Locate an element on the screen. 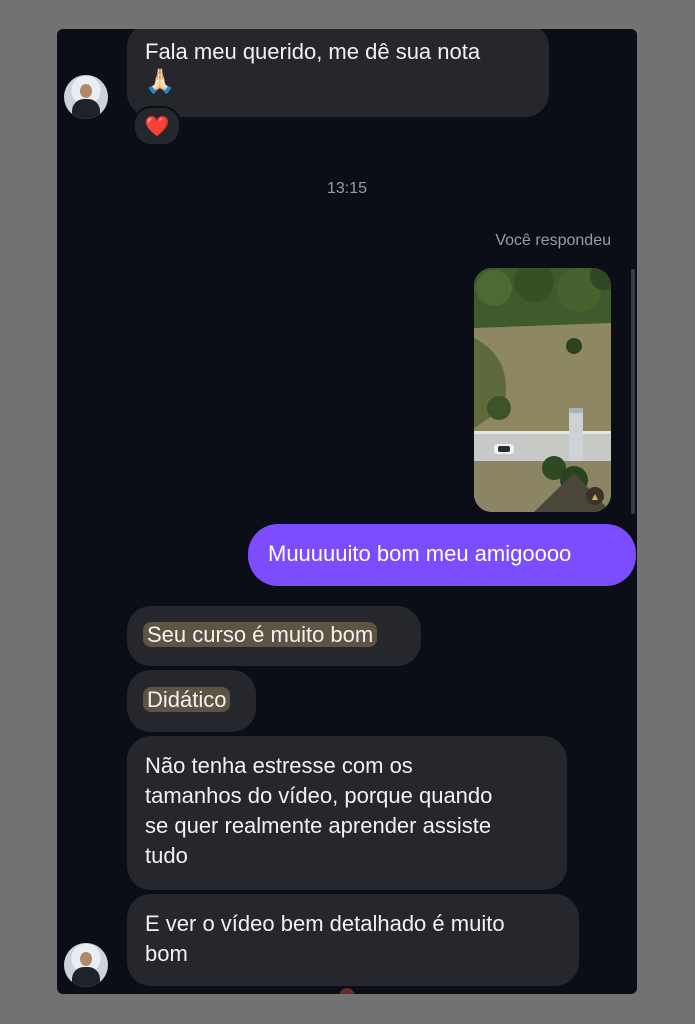 Image resolution: width=695 pixels, height=1024 pixels. message-bubble-sent: Muuuuuito bom meu amigoooo is located at coordinates (442, 555).